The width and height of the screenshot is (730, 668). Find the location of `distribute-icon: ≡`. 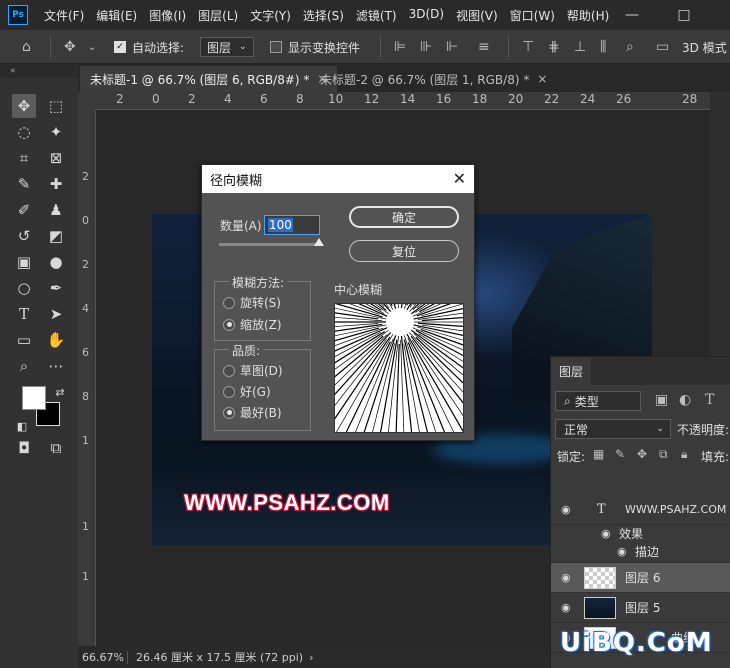

distribute-icon: ≡ is located at coordinates (484, 47).